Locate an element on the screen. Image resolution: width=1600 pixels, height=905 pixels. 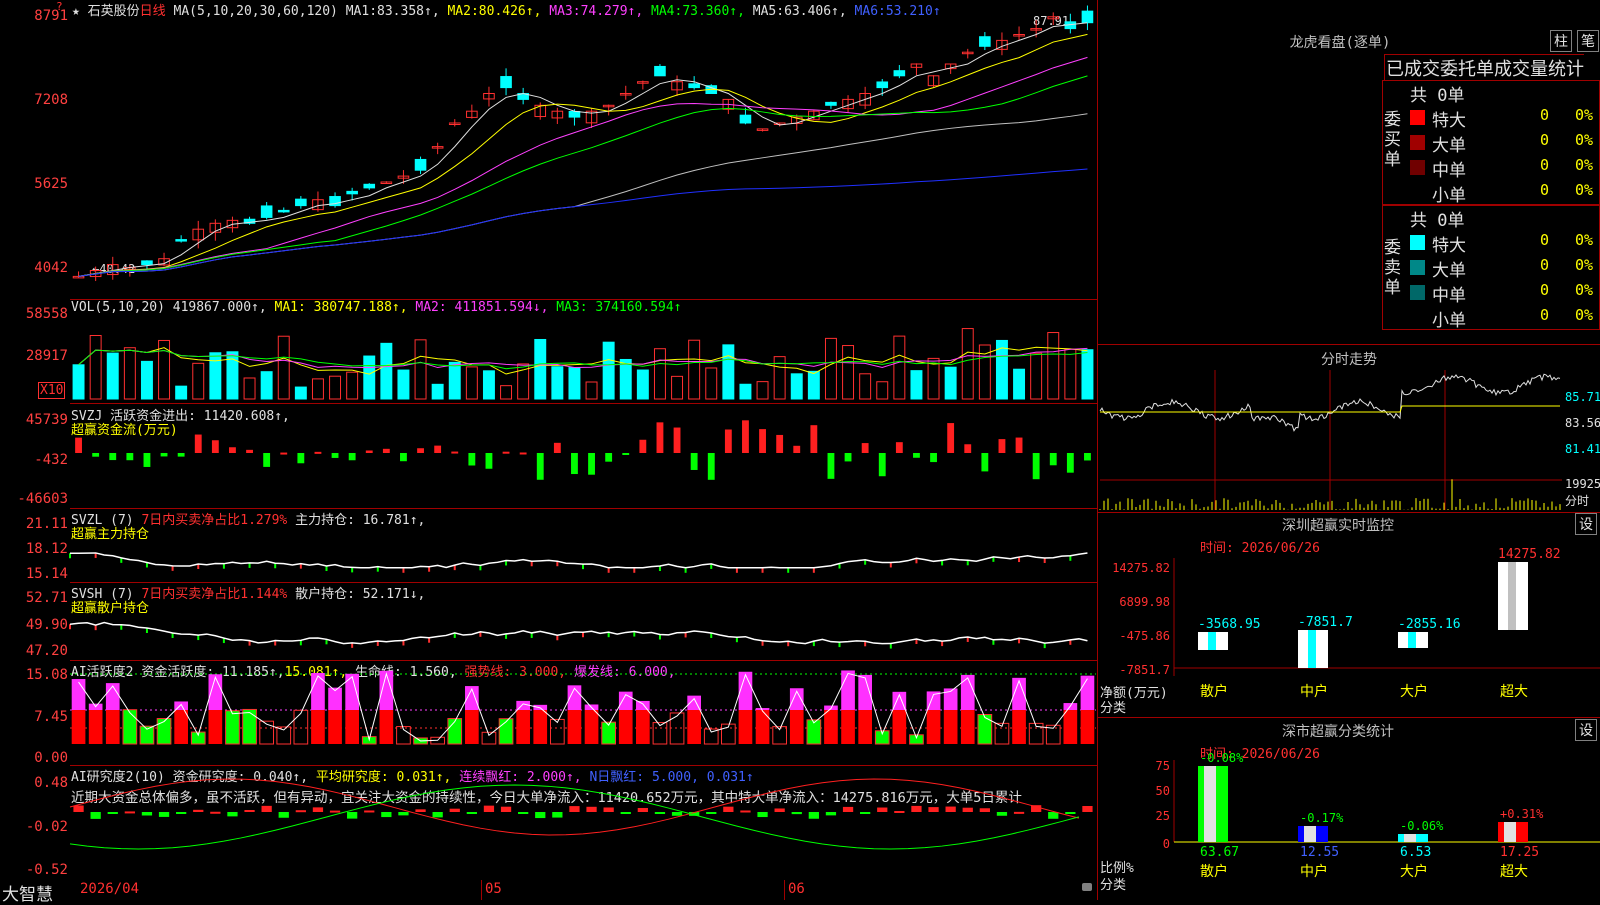
alert-icon: ? is located at coordinates (59, 6).